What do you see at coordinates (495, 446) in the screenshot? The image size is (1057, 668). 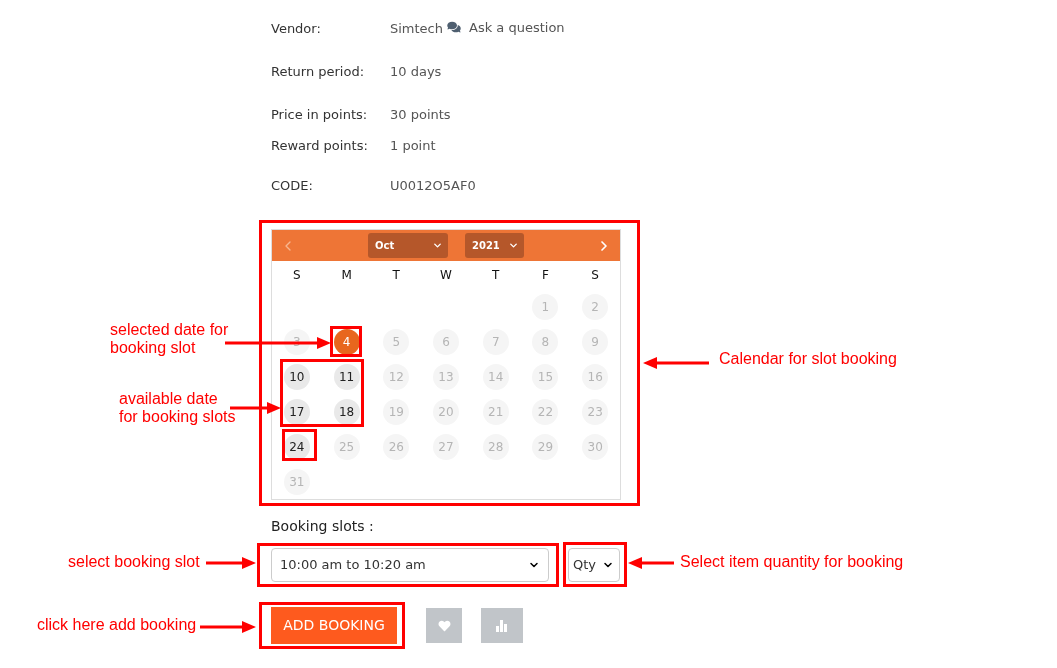 I see `calendar-day: 28` at bounding box center [495, 446].